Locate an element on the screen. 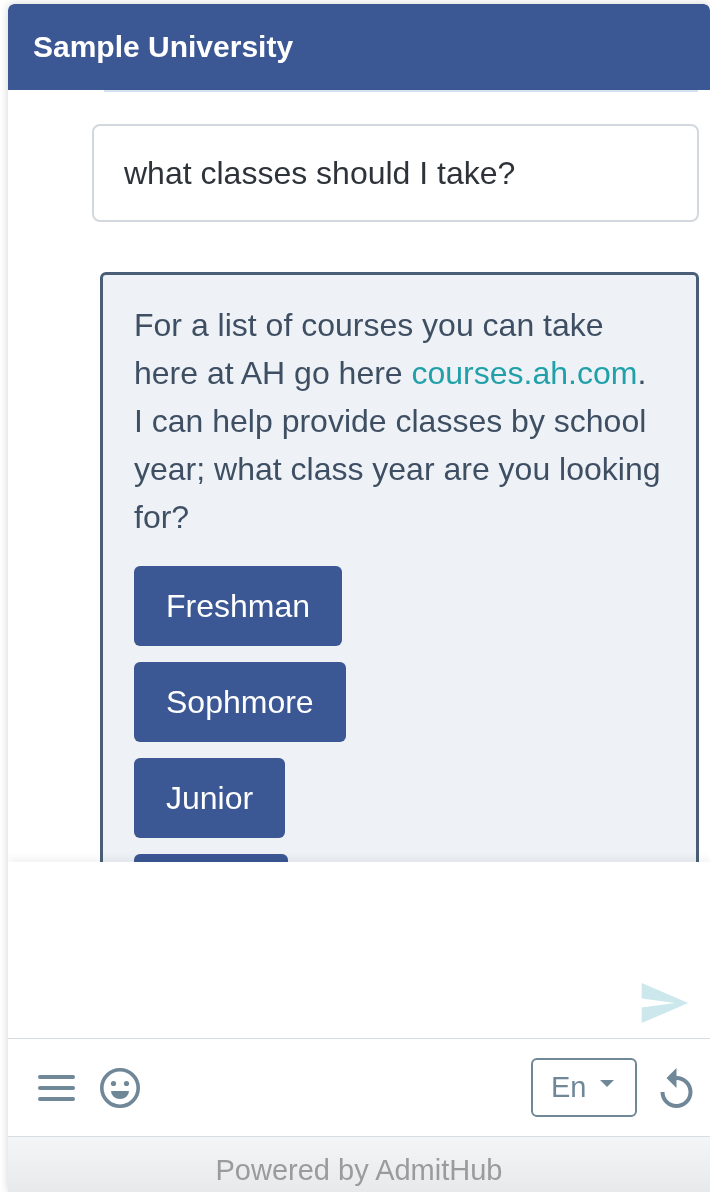  message-input is located at coordinates (324, 950).